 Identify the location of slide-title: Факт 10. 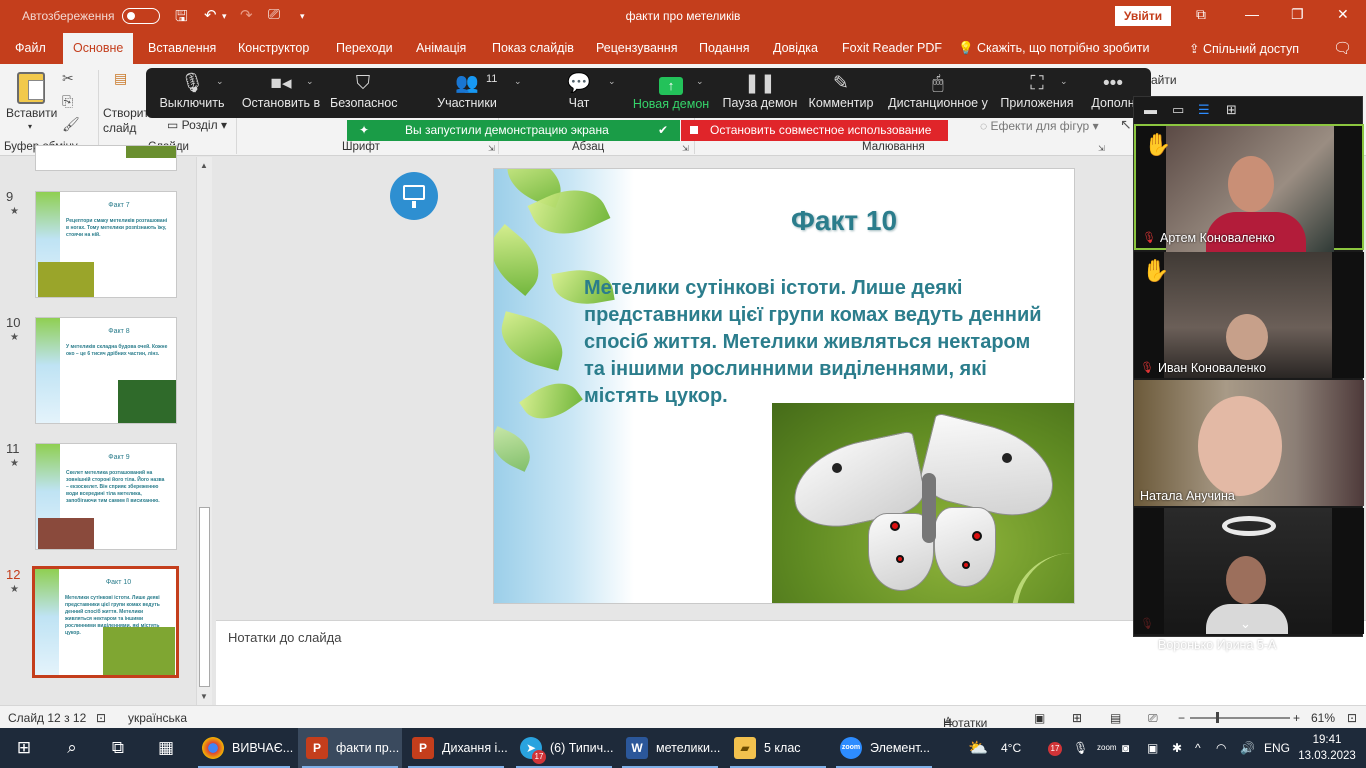
(844, 221).